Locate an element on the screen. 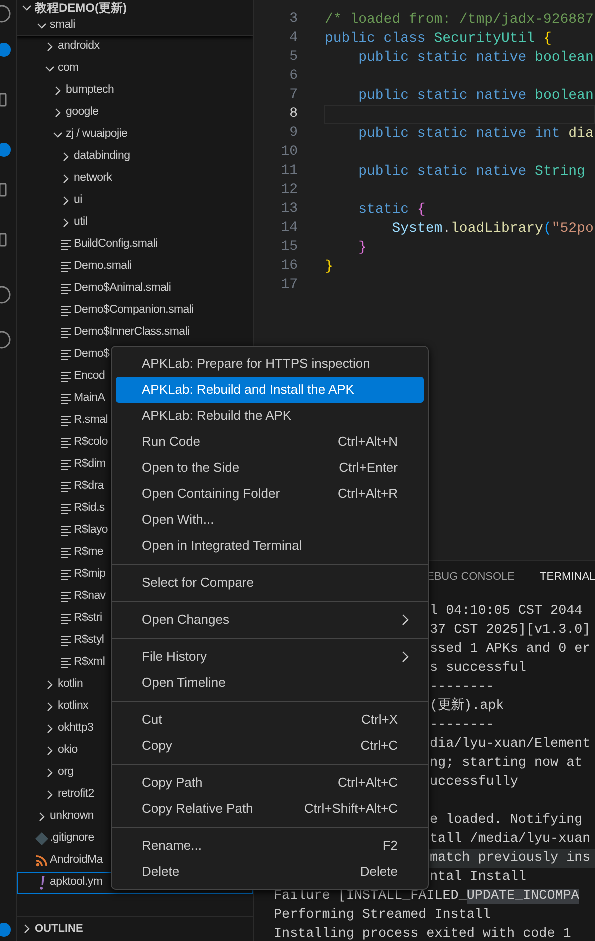  shortcut-text: Ctrl+Alt+C is located at coordinates (368, 783).